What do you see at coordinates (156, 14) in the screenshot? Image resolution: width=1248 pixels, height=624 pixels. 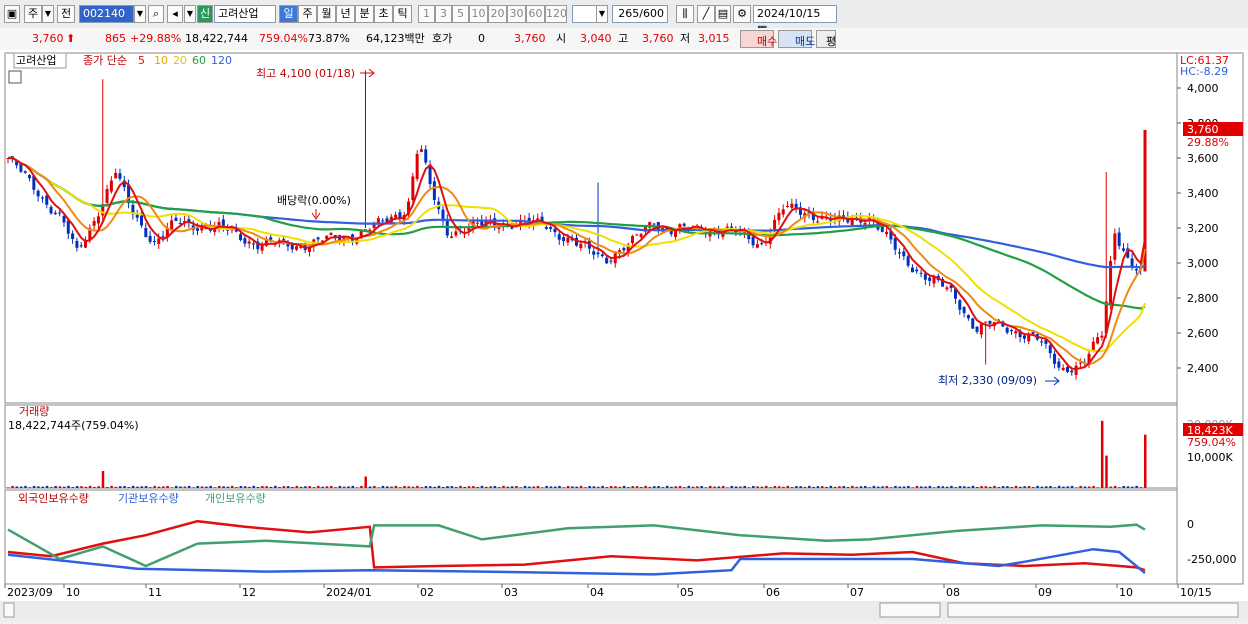 I see `search-icon: ⌕` at bounding box center [156, 14].